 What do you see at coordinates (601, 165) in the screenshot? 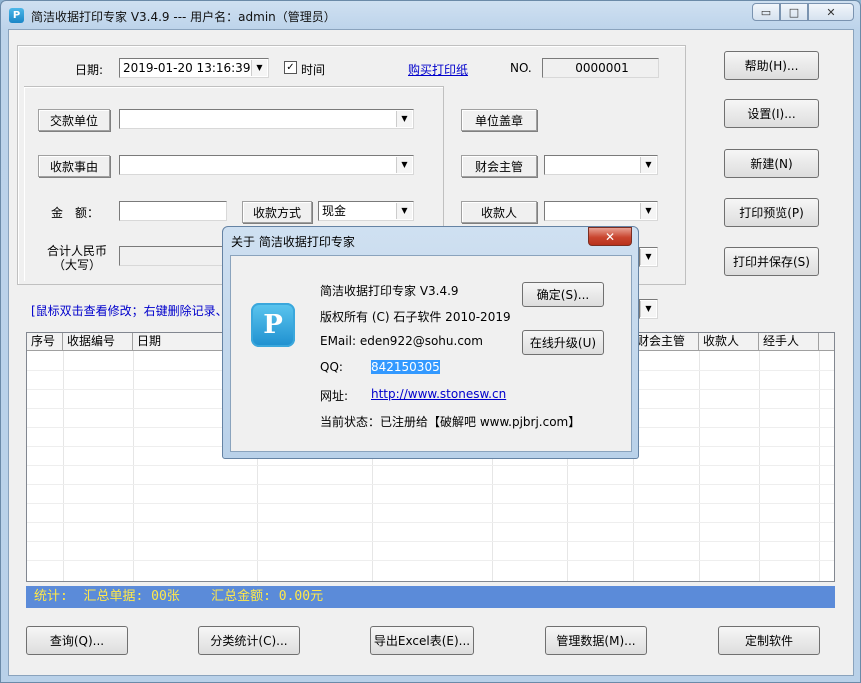
I see `accountant-combo: ▼` at bounding box center [601, 165].